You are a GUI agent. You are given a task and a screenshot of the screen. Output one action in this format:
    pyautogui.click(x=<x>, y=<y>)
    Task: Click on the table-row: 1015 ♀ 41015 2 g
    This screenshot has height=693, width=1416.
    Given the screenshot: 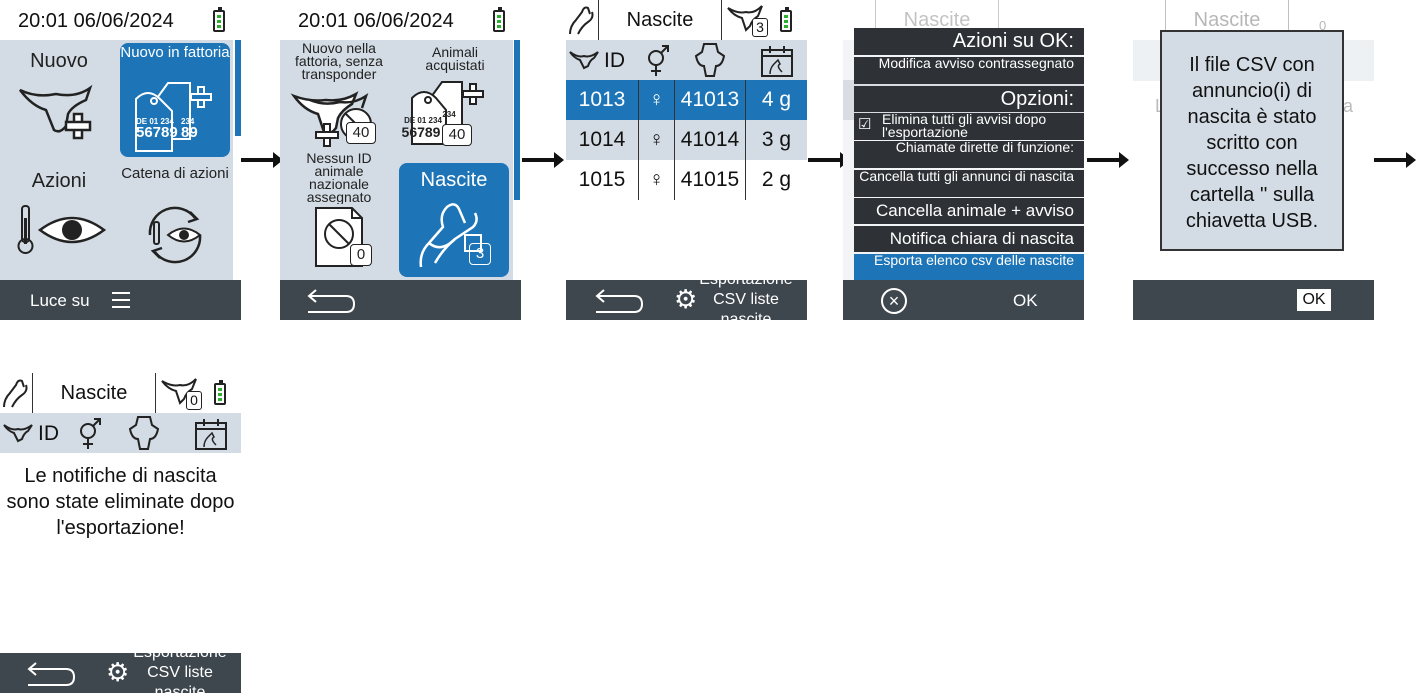 What is the action you would take?
    pyautogui.click(x=686, y=180)
    